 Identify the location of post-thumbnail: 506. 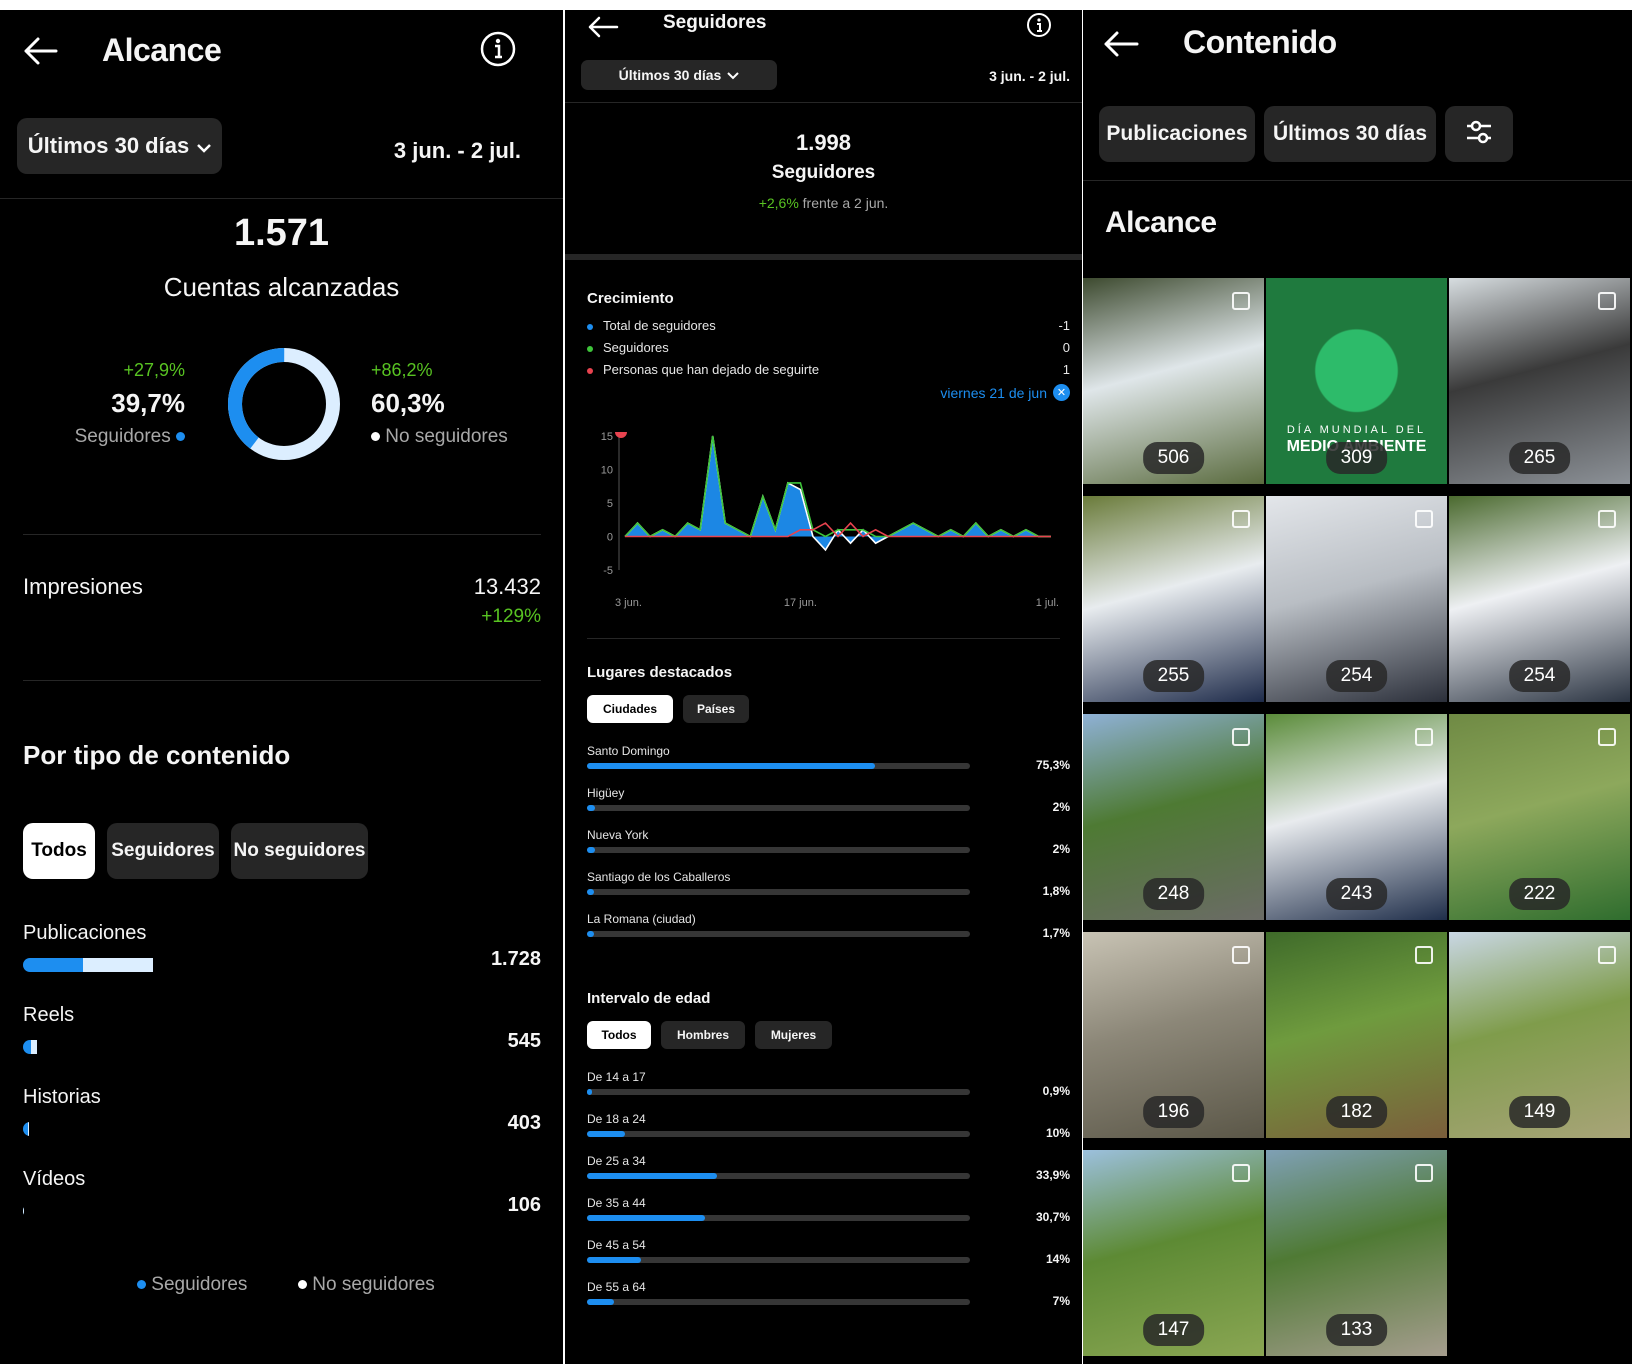
(1173, 381).